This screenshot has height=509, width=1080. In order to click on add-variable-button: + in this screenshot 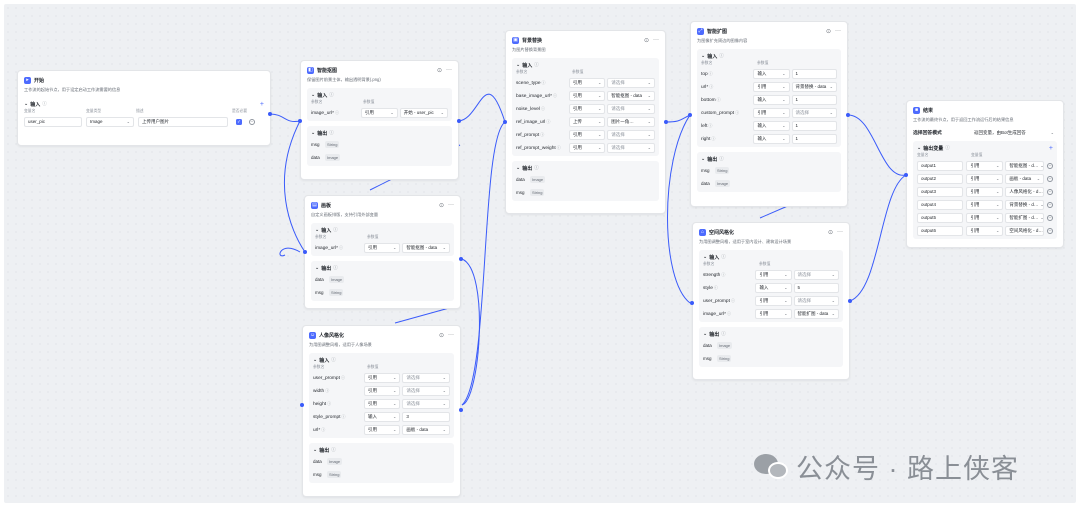, I will do `click(1051, 148)`.